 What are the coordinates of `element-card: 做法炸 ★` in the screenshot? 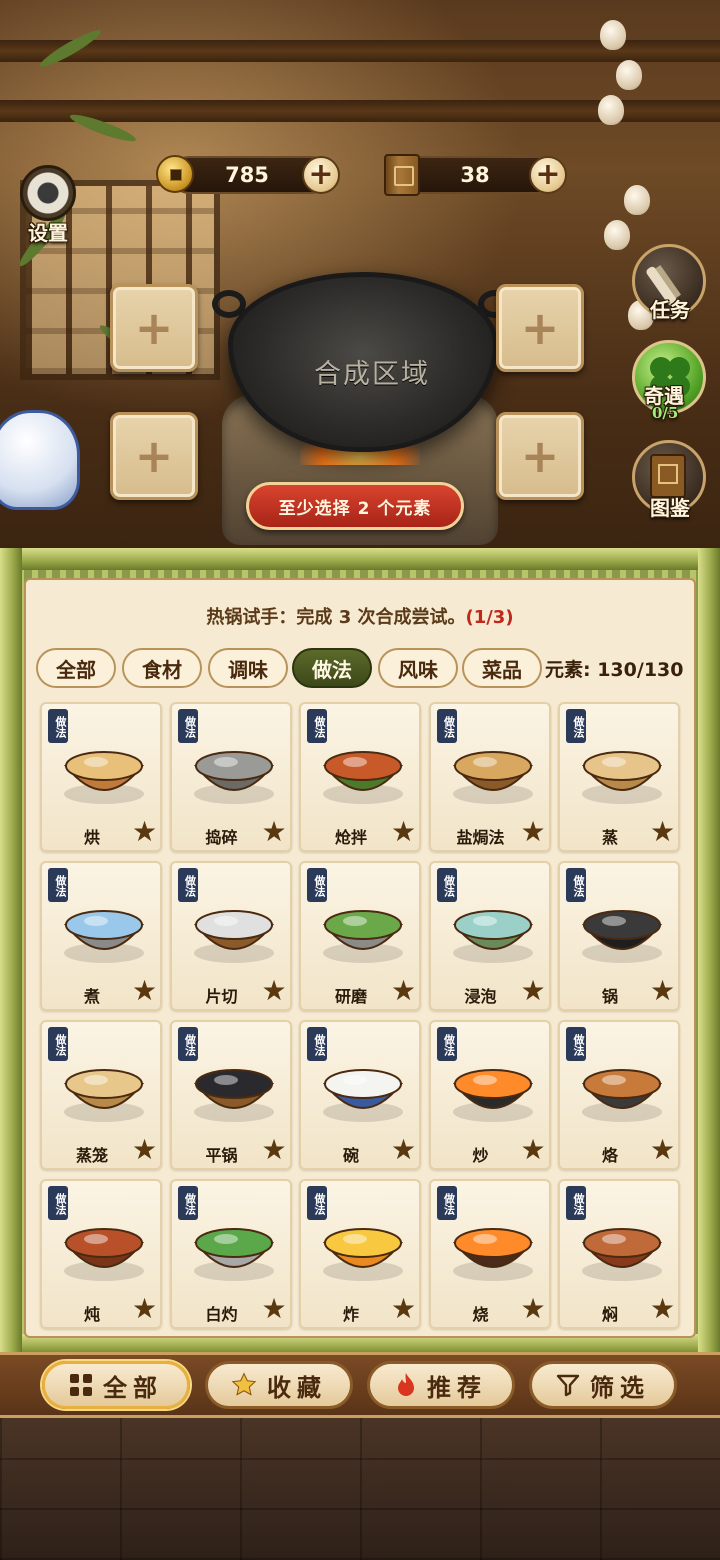 It's located at (360, 1254).